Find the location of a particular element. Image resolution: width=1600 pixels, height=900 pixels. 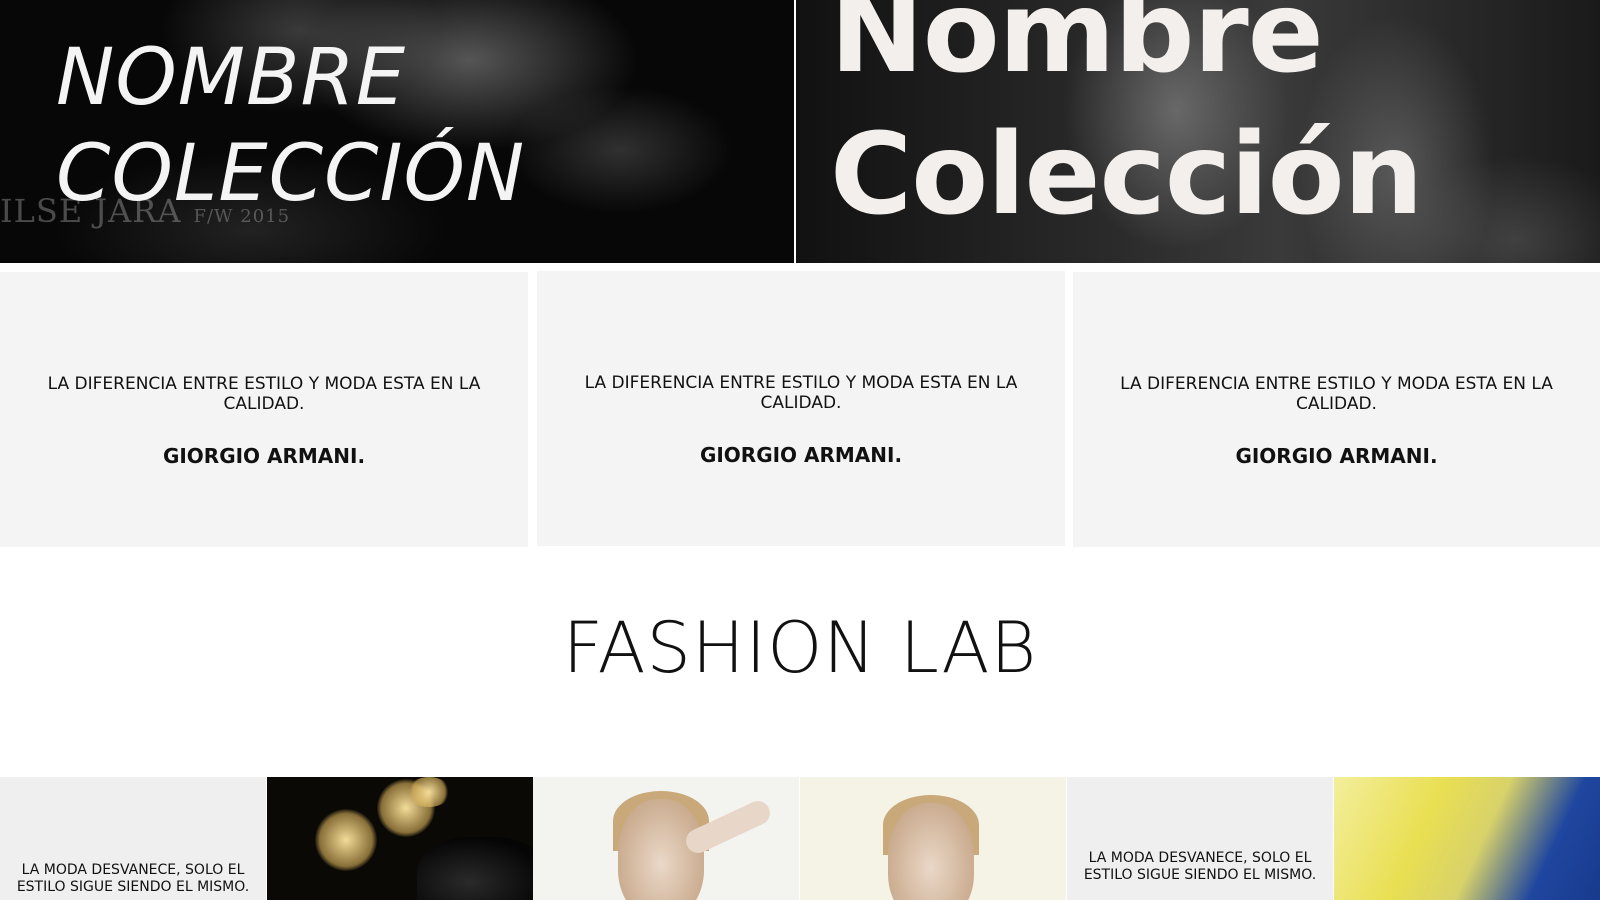

model-hair is located at coordinates (475, 868).